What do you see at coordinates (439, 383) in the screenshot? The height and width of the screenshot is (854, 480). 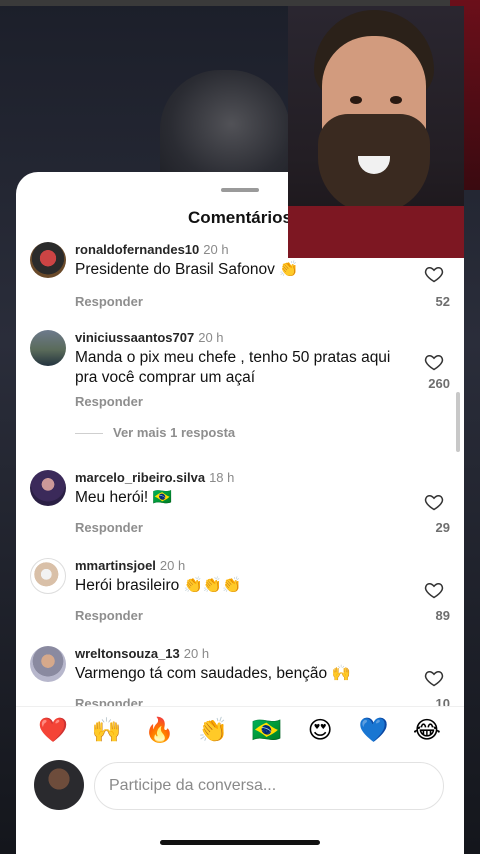 I see `like-count: 260` at bounding box center [439, 383].